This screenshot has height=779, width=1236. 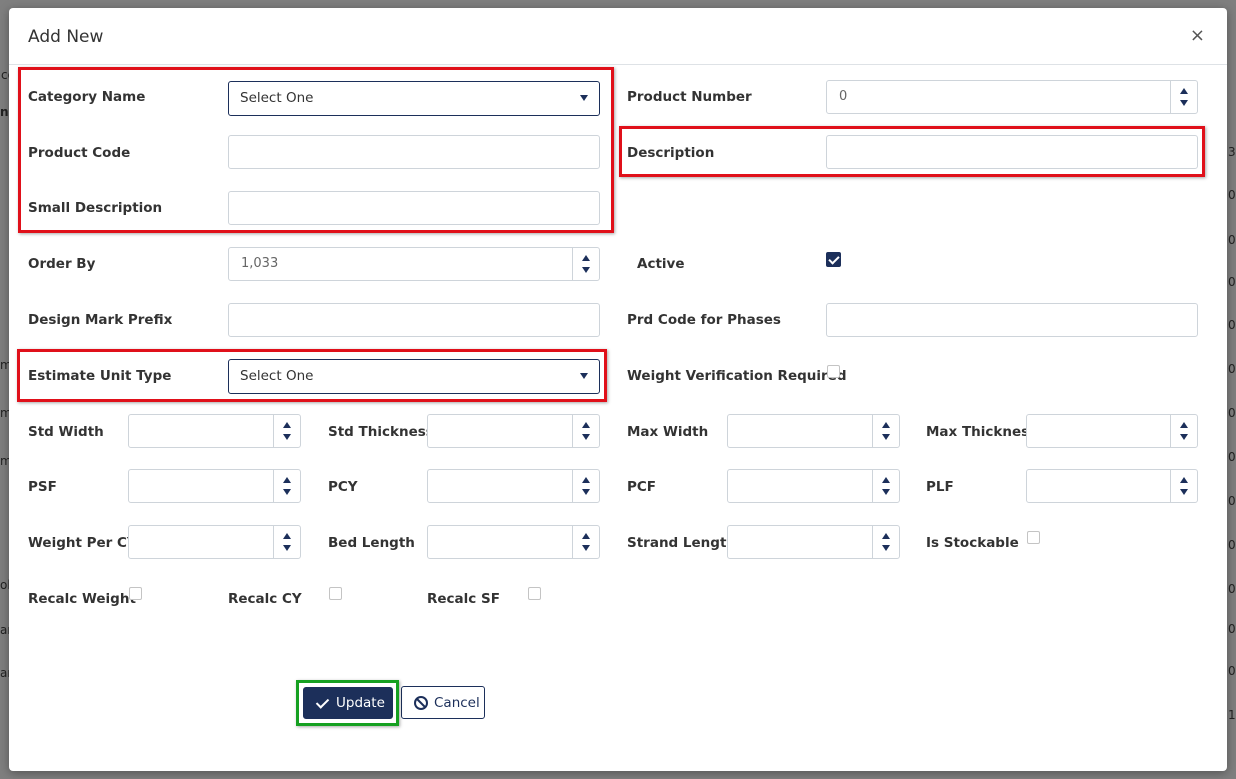 What do you see at coordinates (214, 431) in the screenshot?
I see `std-width-input` at bounding box center [214, 431].